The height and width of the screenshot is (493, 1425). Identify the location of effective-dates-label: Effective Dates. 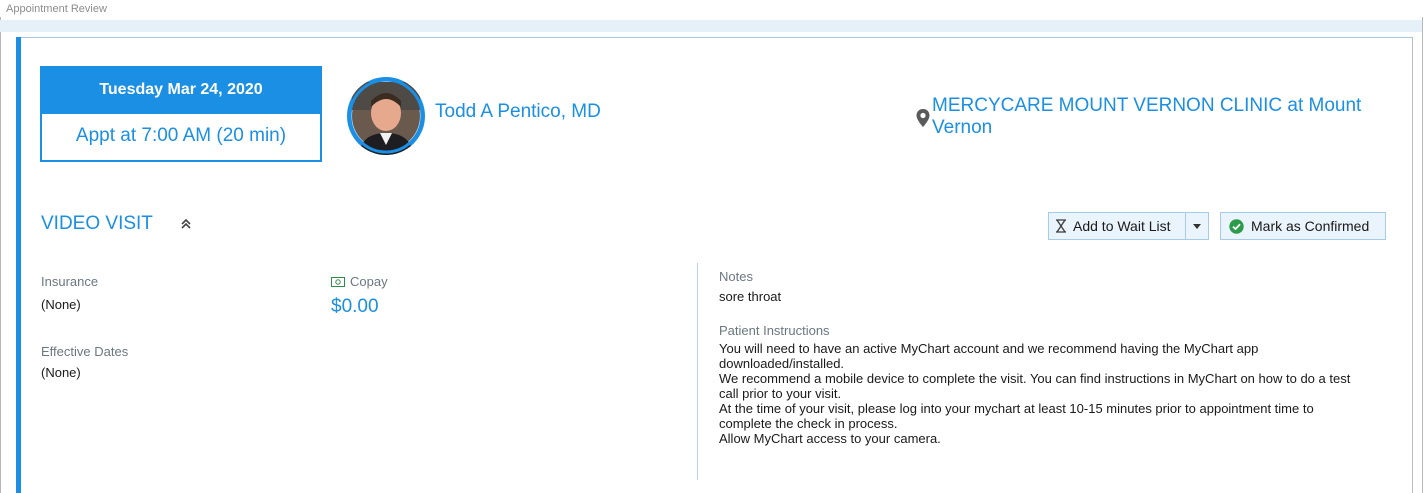
(85, 351).